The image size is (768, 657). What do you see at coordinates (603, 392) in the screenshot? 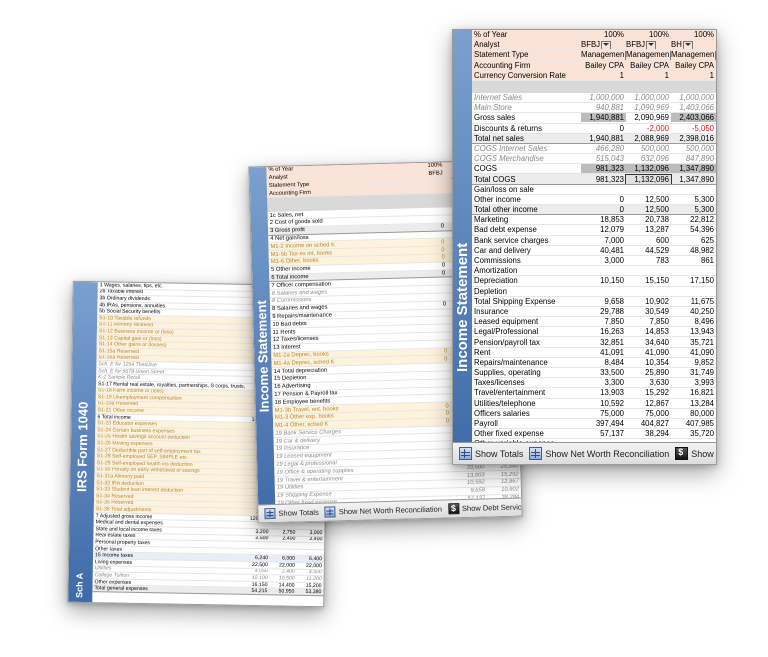
I see `value-cell: 13,903` at bounding box center [603, 392].